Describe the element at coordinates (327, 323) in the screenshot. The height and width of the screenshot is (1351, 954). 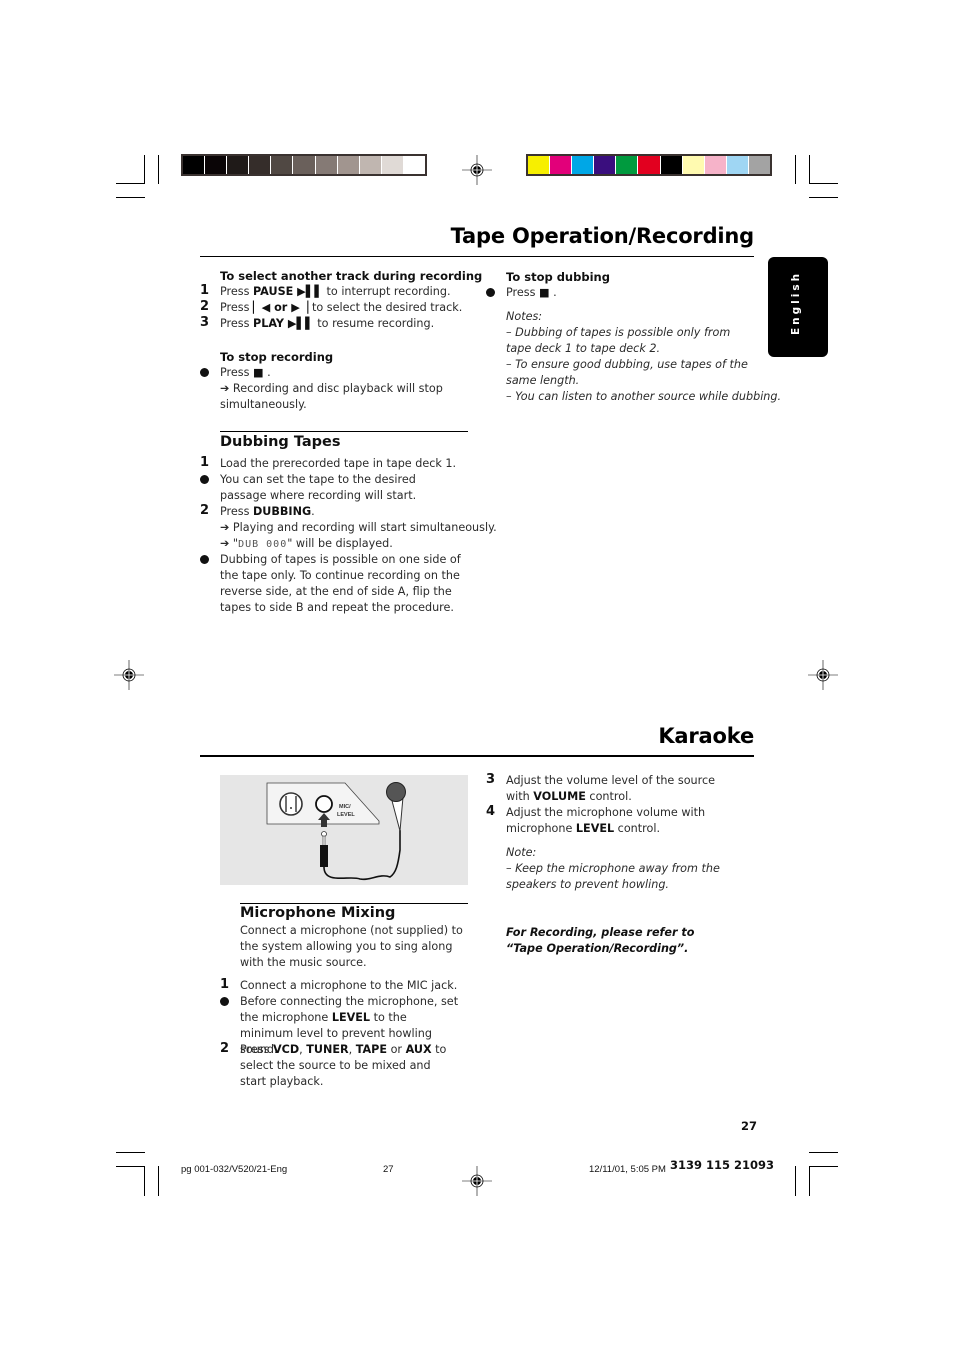
I see `step-text: Press PLAY ▶▌▌ to resume recording.` at that location.